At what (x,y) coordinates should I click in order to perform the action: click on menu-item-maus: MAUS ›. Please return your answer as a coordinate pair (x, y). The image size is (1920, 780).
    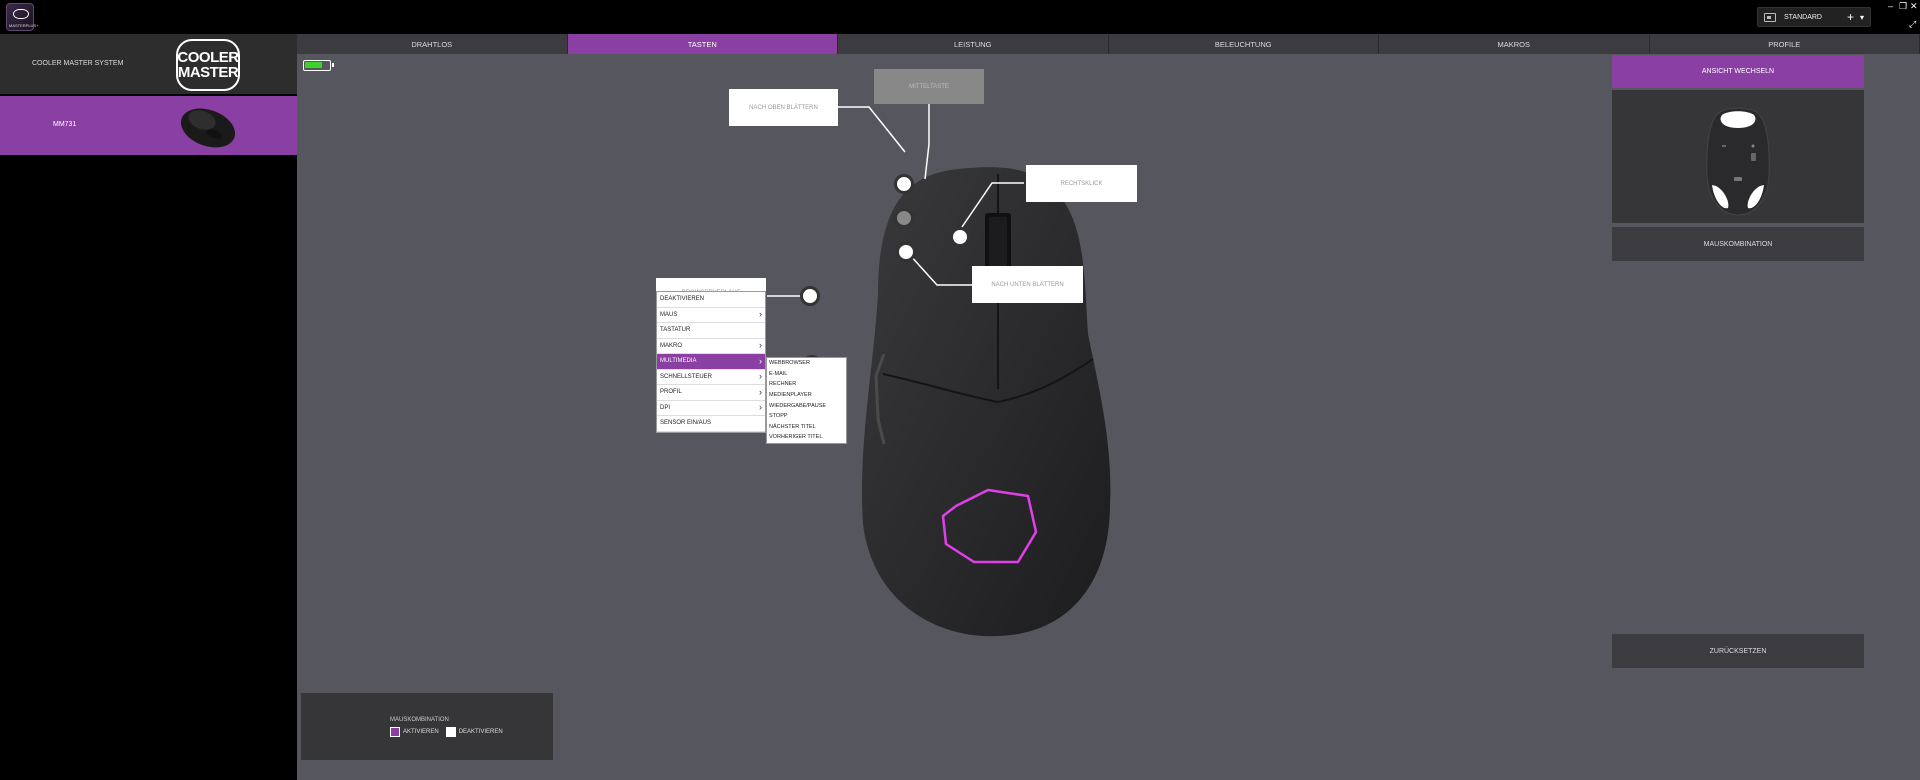
    Looking at the image, I should click on (711, 315).